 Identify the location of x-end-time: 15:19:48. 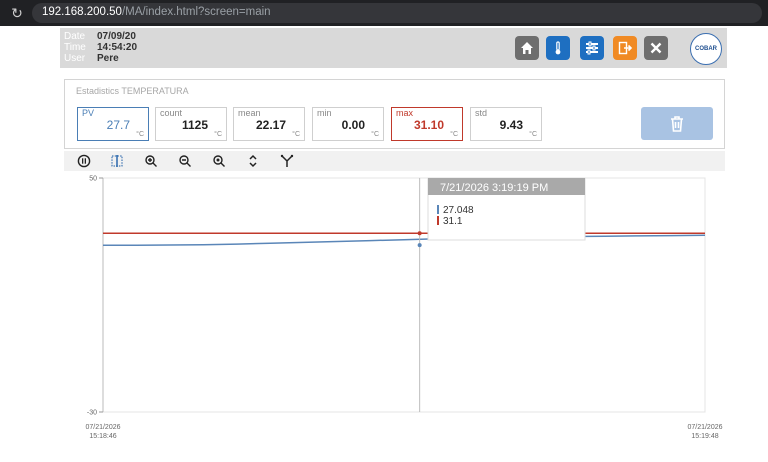
(704, 436).